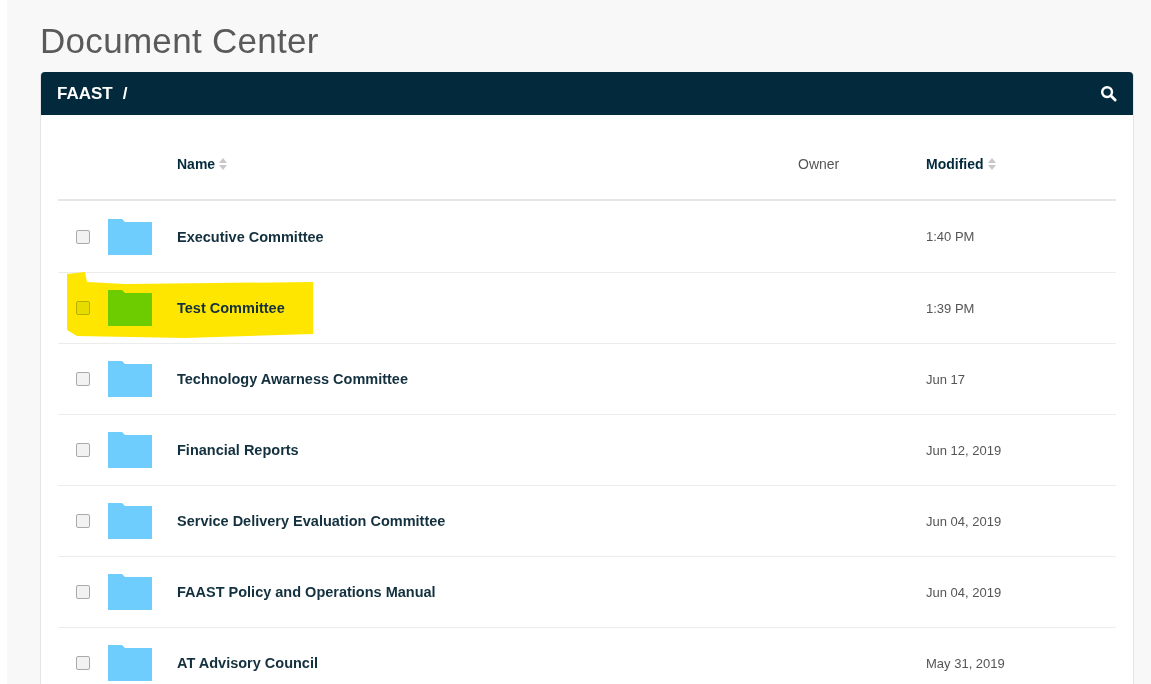  I want to click on modified-cell: 1:39 PM, so click(950, 308).